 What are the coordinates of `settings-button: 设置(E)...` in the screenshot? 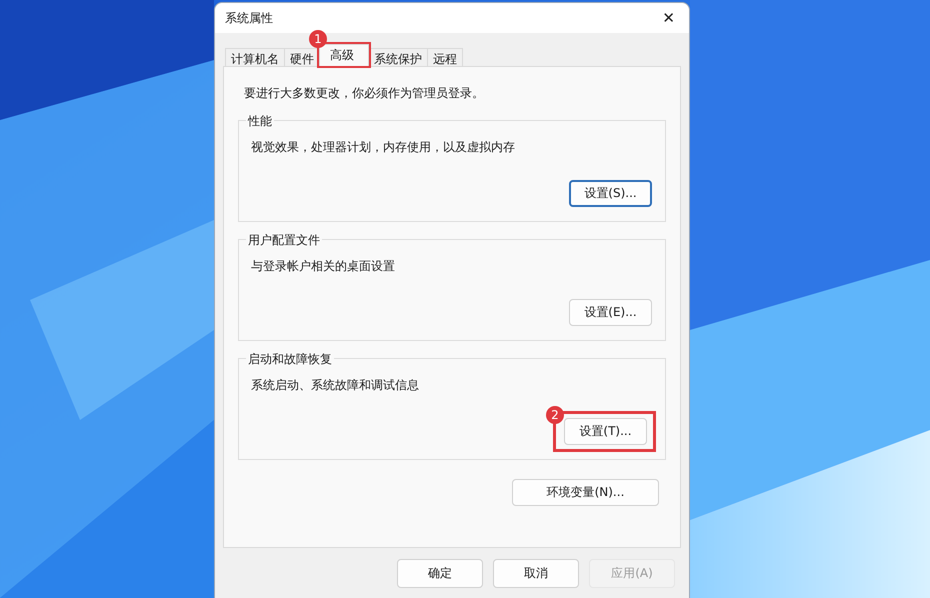 It's located at (610, 312).